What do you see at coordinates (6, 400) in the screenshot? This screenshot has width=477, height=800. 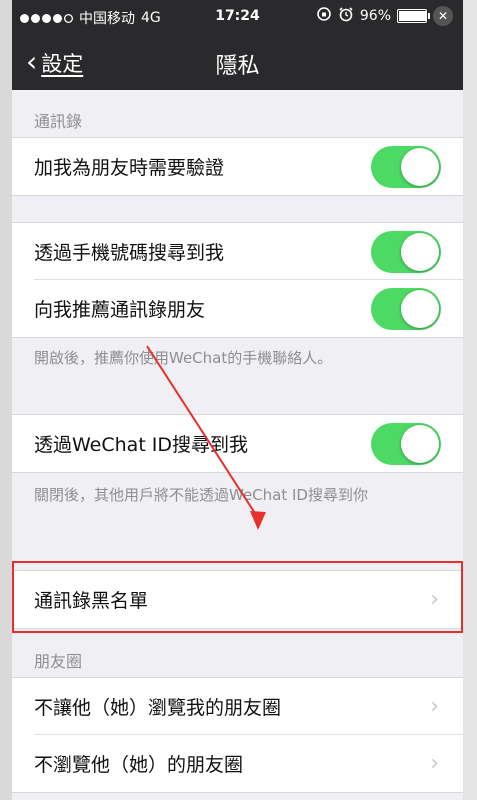 I see `background-left-sliver` at bounding box center [6, 400].